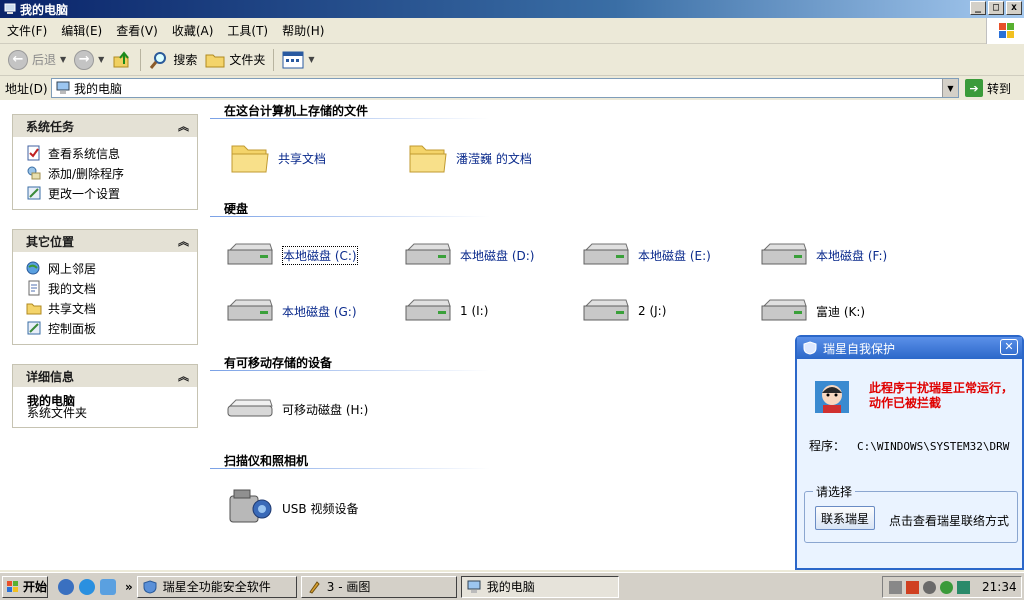 Image resolution: width=1024 pixels, height=600 pixels. What do you see at coordinates (158, 60) in the screenshot?
I see `search-icon` at bounding box center [158, 60].